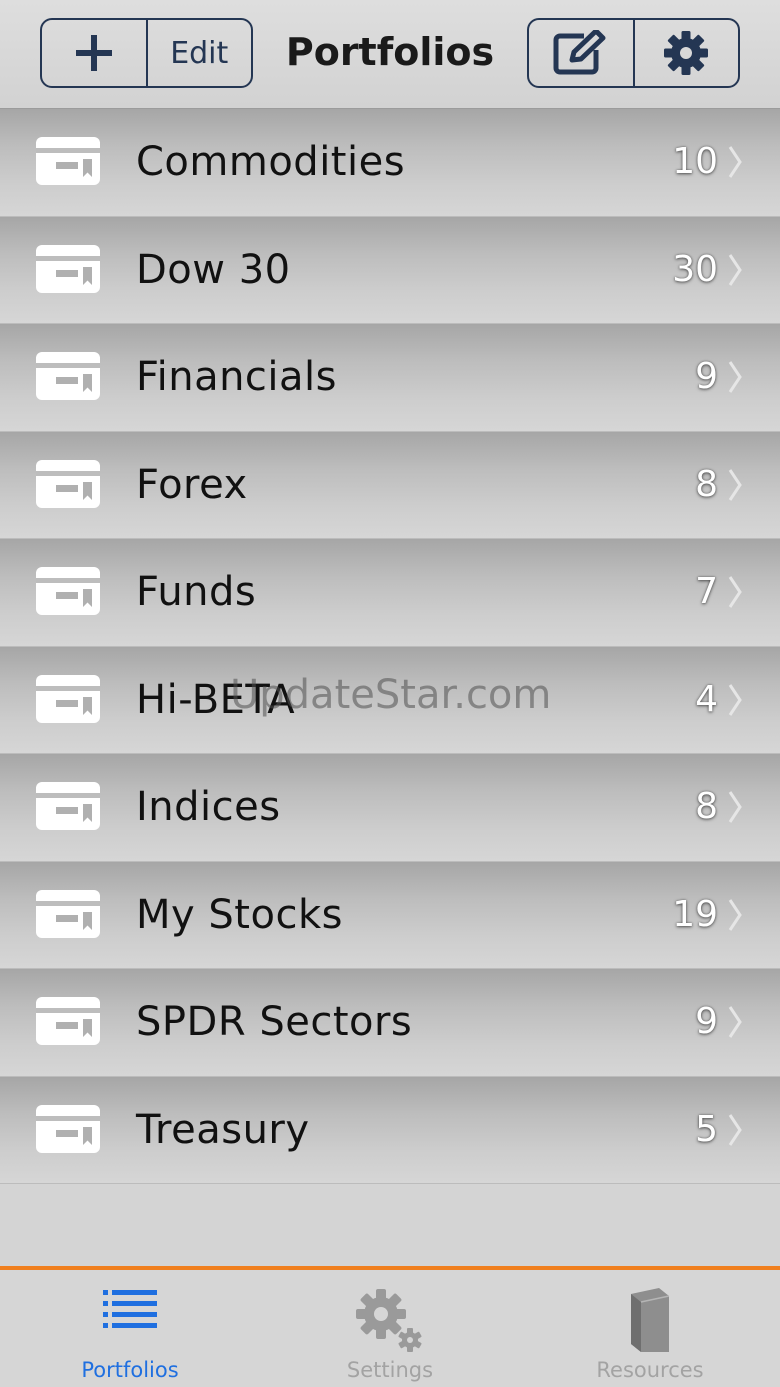 The image size is (780, 1387). I want to click on portfolio-count: 19, so click(695, 914).